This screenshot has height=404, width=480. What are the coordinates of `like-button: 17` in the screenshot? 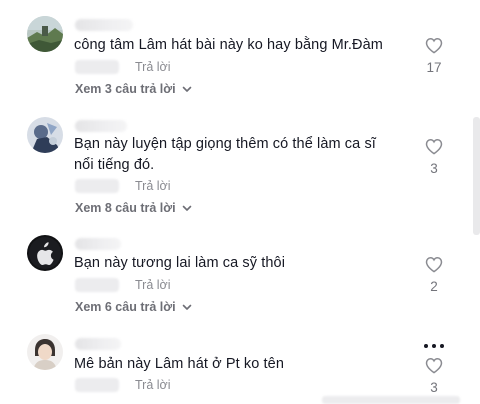 It's located at (434, 56).